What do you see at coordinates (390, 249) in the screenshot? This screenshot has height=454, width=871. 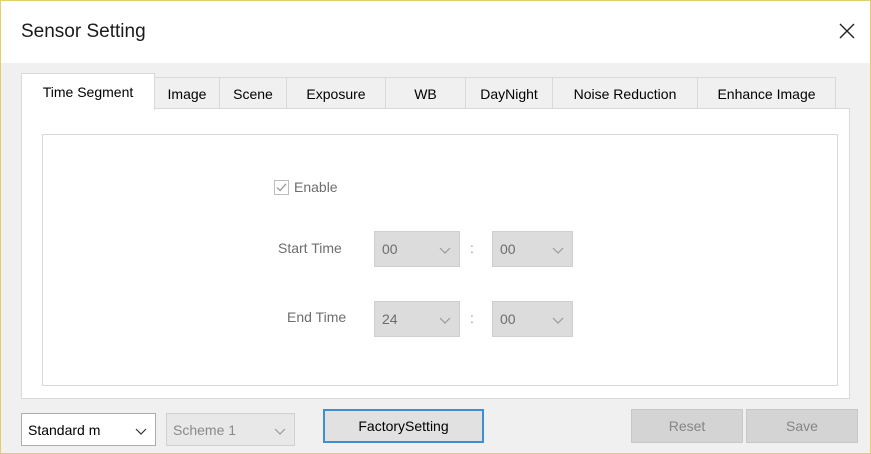 I see `start-hour-value: 00` at bounding box center [390, 249].